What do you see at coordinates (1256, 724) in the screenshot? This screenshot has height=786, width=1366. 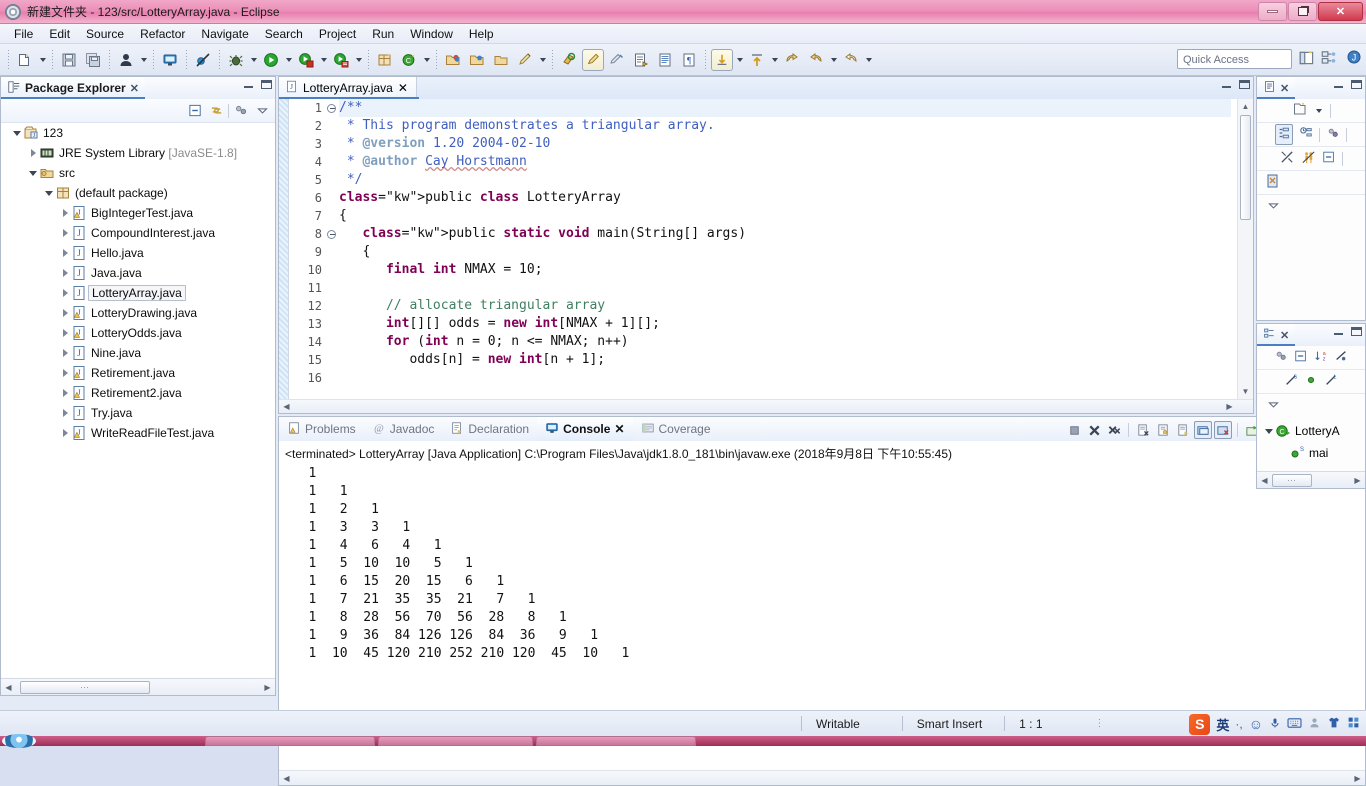 I see `emoji-icon: ☺` at bounding box center [1256, 724].